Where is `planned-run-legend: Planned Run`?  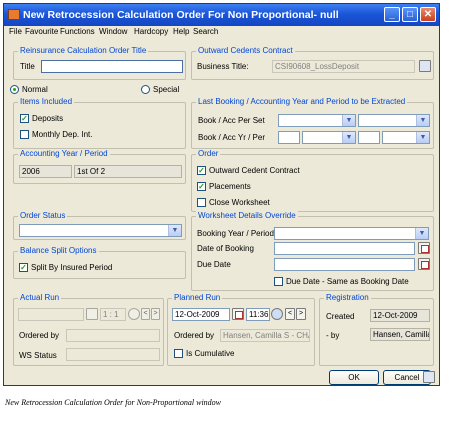 planned-run-legend: Planned Run is located at coordinates (197, 297).